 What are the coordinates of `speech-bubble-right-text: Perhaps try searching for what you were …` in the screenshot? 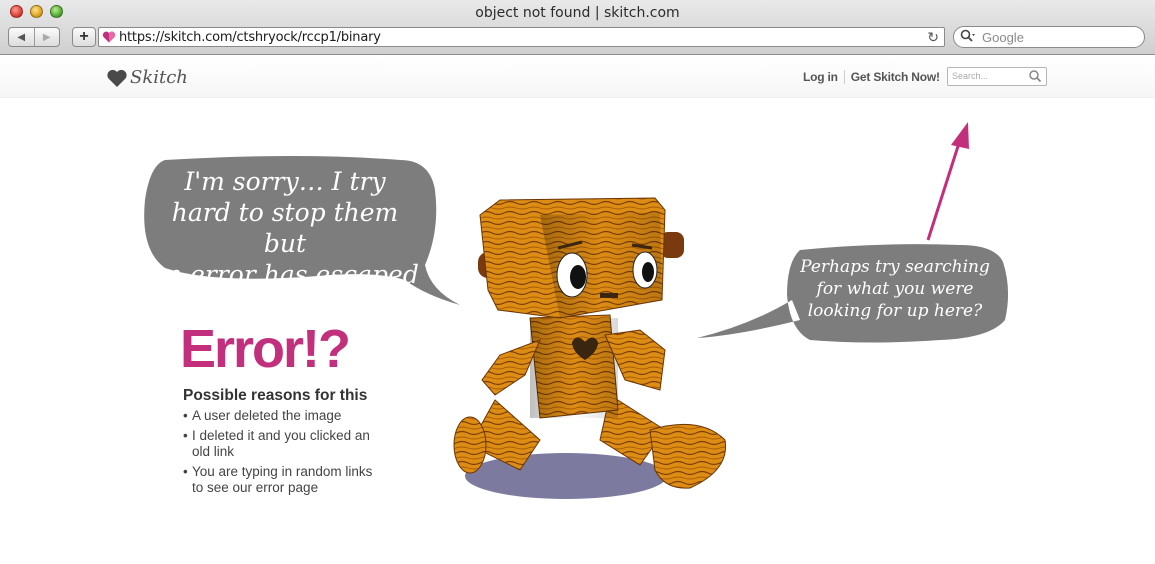 It's located at (895, 289).